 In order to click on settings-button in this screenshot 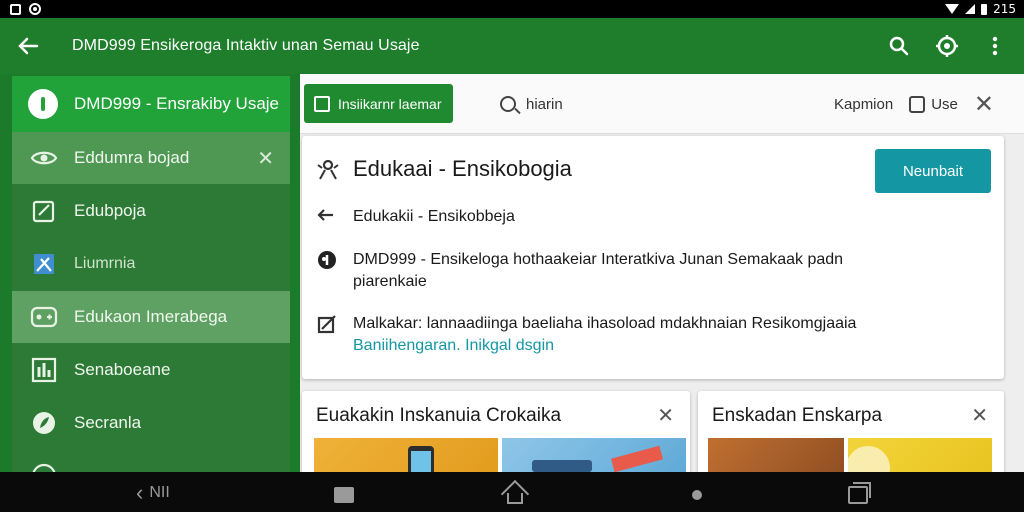, I will do `click(947, 46)`.